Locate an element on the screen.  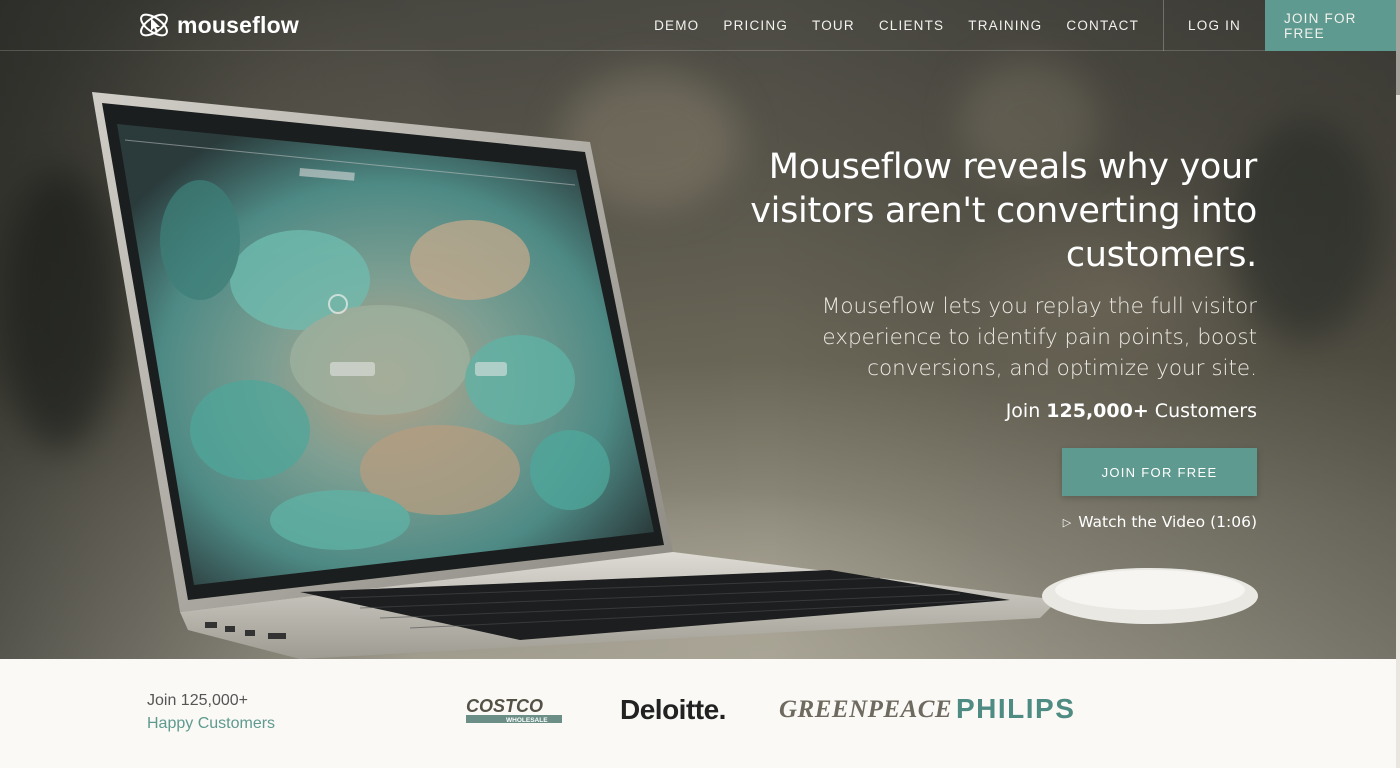
deloitte-logo: Deloitte. is located at coordinates (673, 709).